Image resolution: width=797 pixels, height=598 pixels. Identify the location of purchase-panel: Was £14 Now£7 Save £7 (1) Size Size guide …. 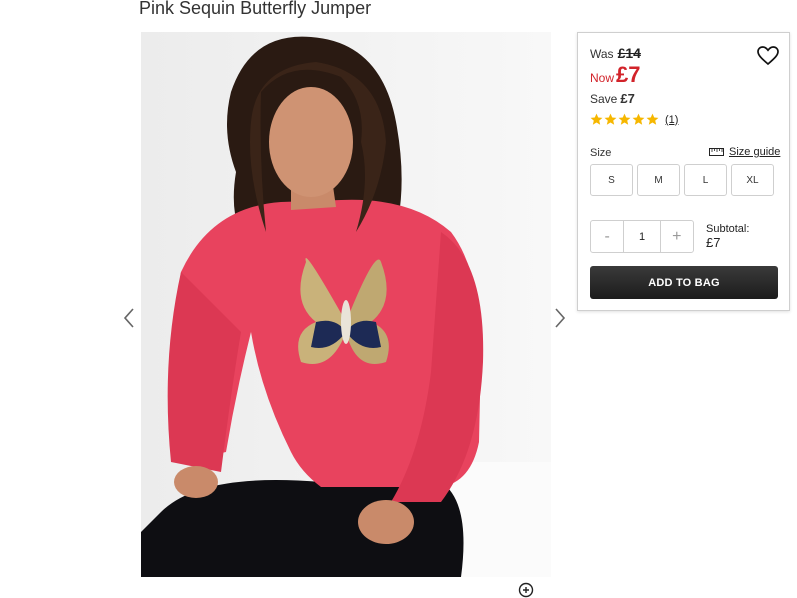
(683, 171).